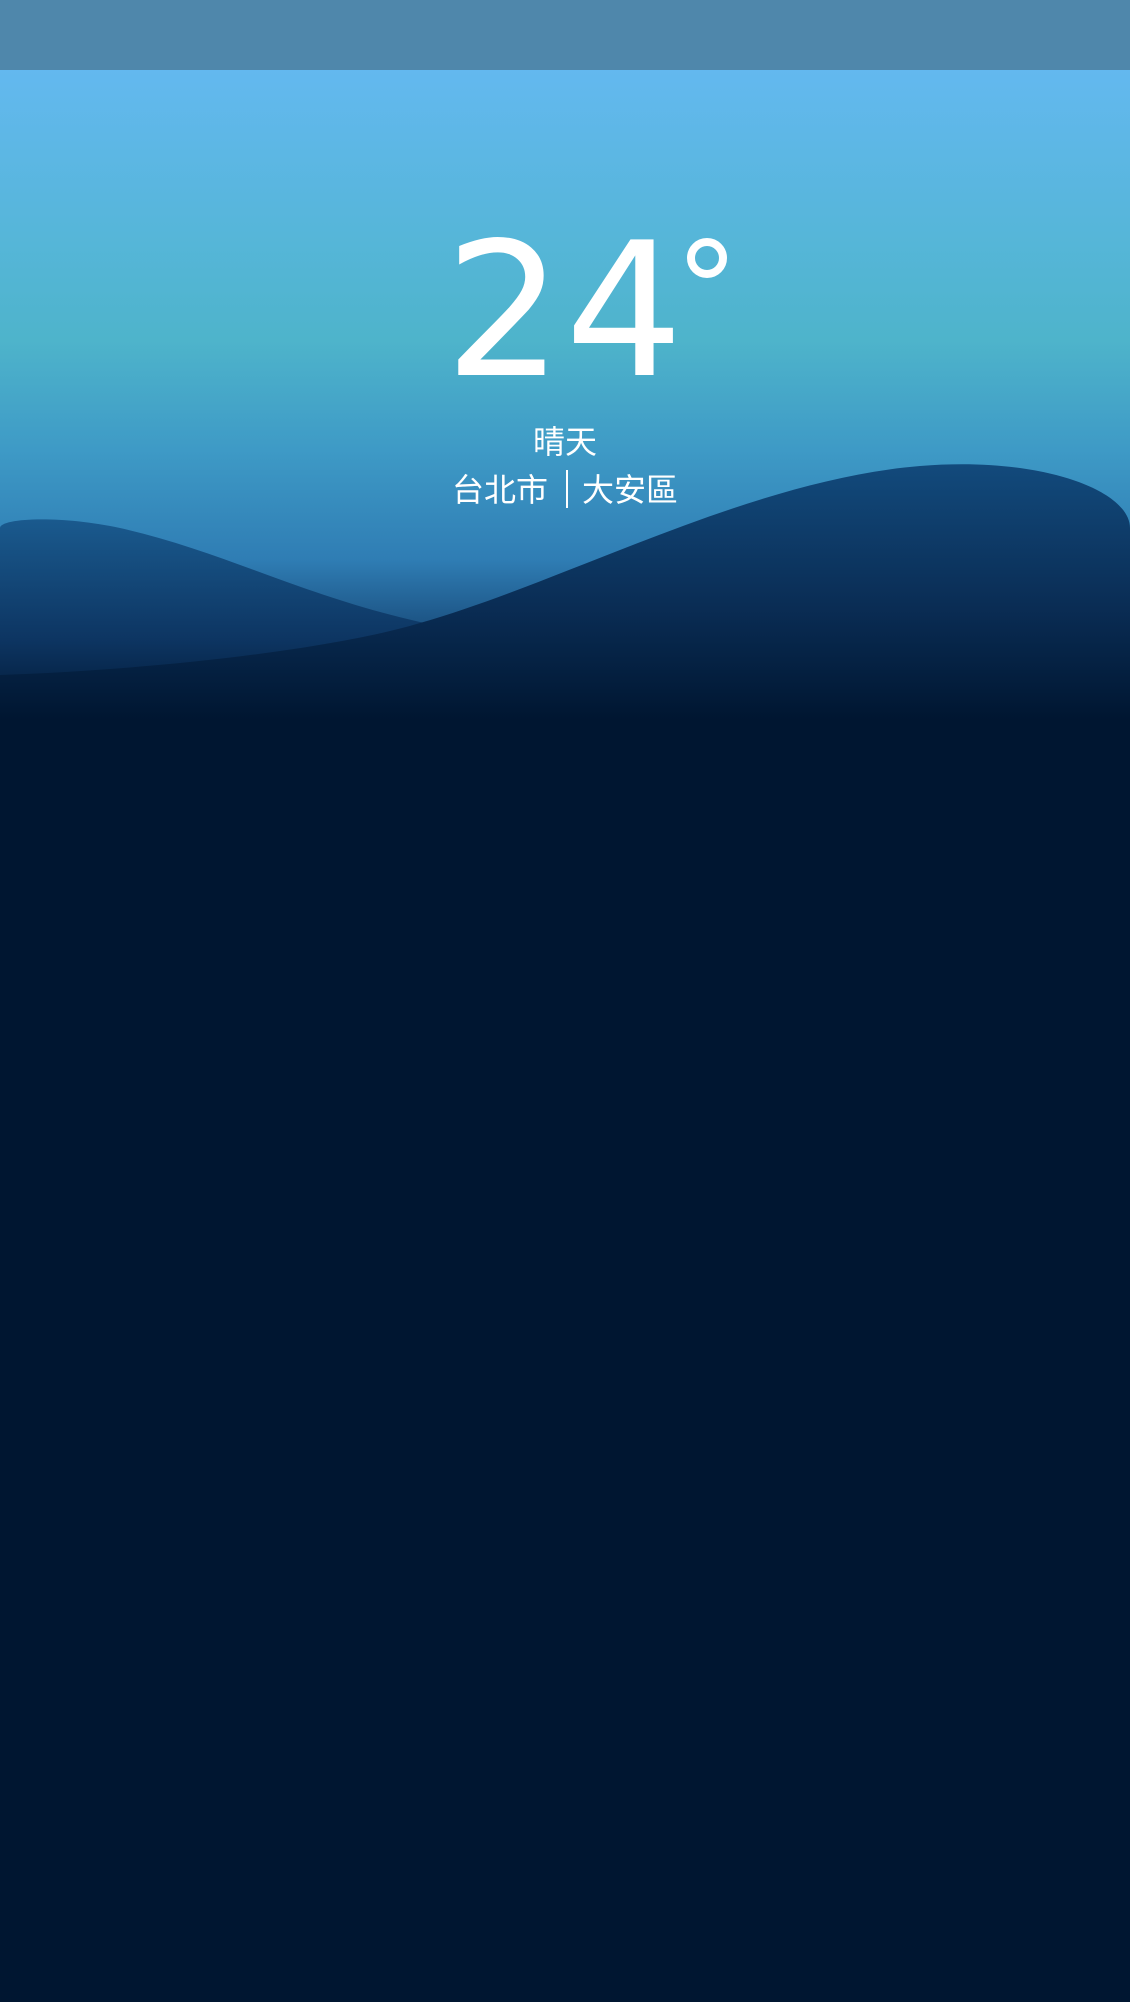 The width and height of the screenshot is (1130, 2002). Describe the element at coordinates (630, 490) in the screenshot. I see `location-district: 大安區` at that location.